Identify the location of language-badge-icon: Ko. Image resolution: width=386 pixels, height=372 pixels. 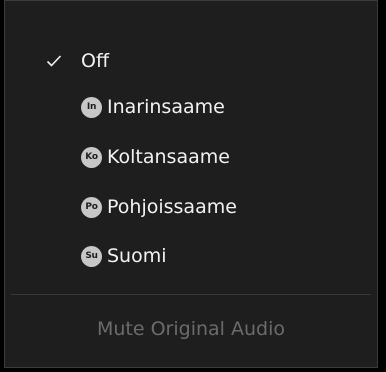
(91, 157).